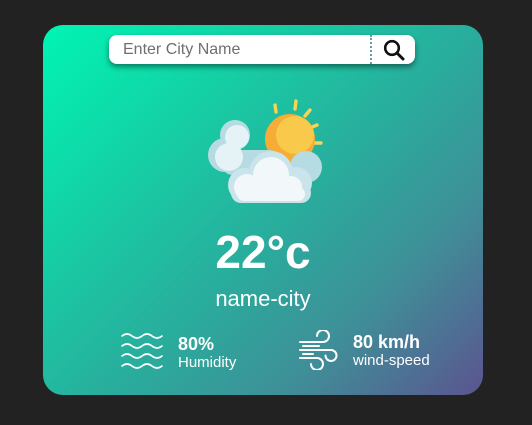  Describe the element at coordinates (318, 350) in the screenshot. I see `wind-icon` at that location.